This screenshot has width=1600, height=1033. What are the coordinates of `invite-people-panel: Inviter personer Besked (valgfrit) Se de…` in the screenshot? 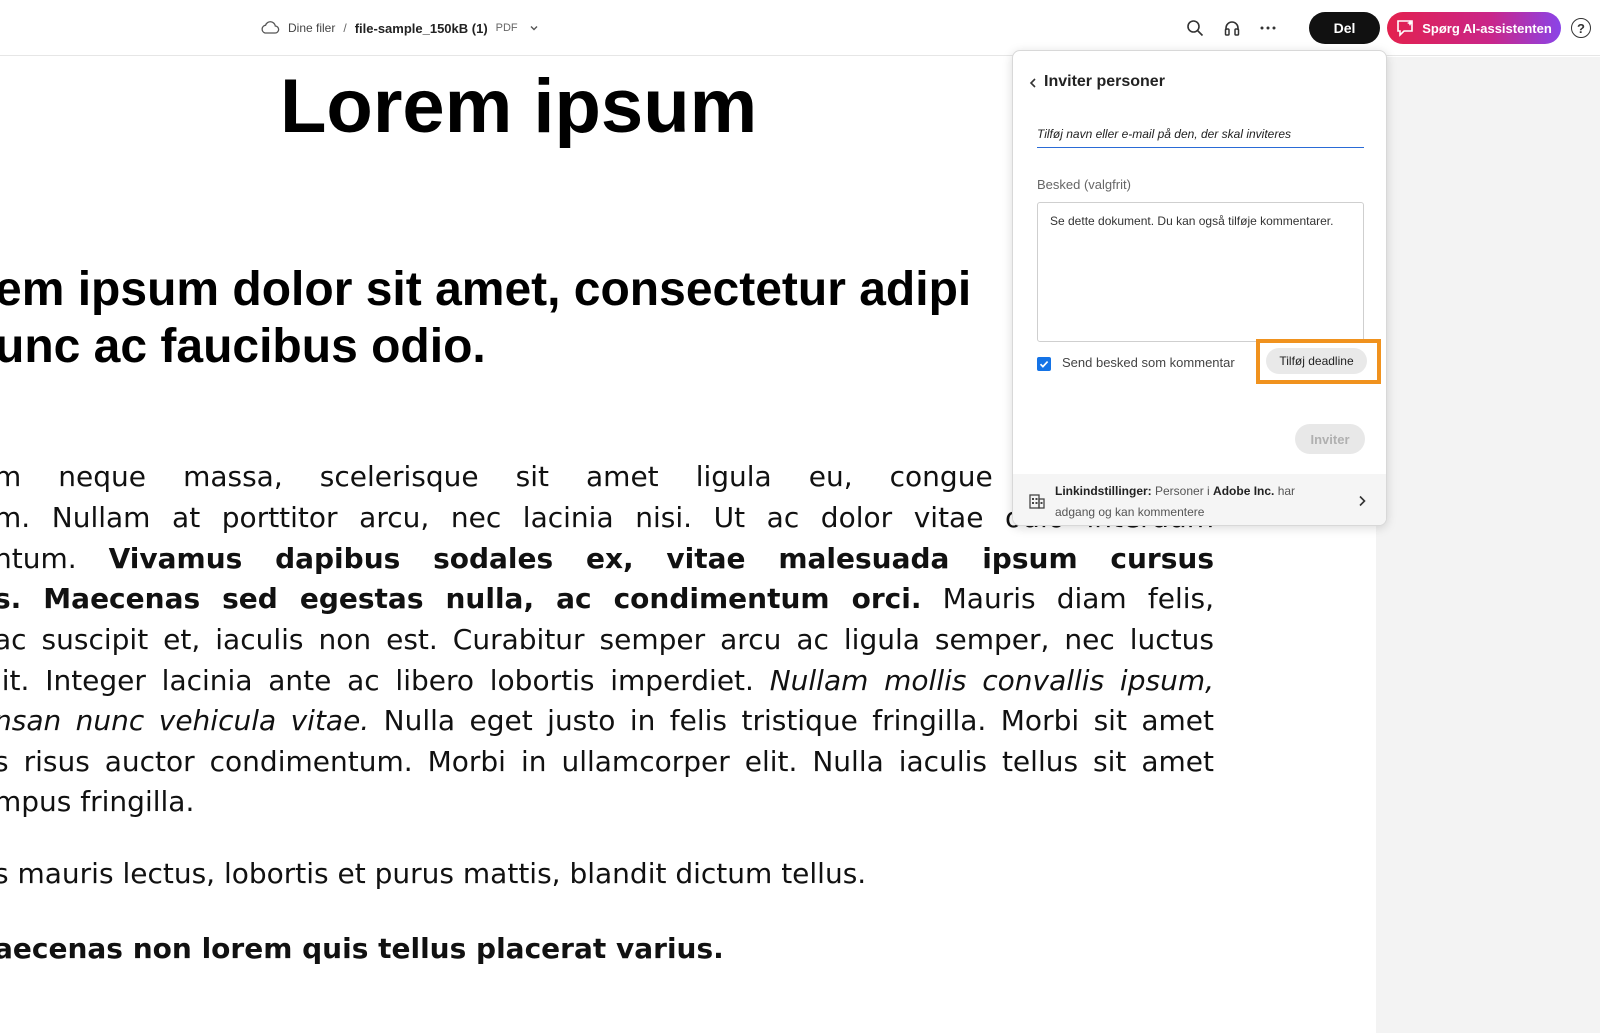 It's located at (1199, 288).